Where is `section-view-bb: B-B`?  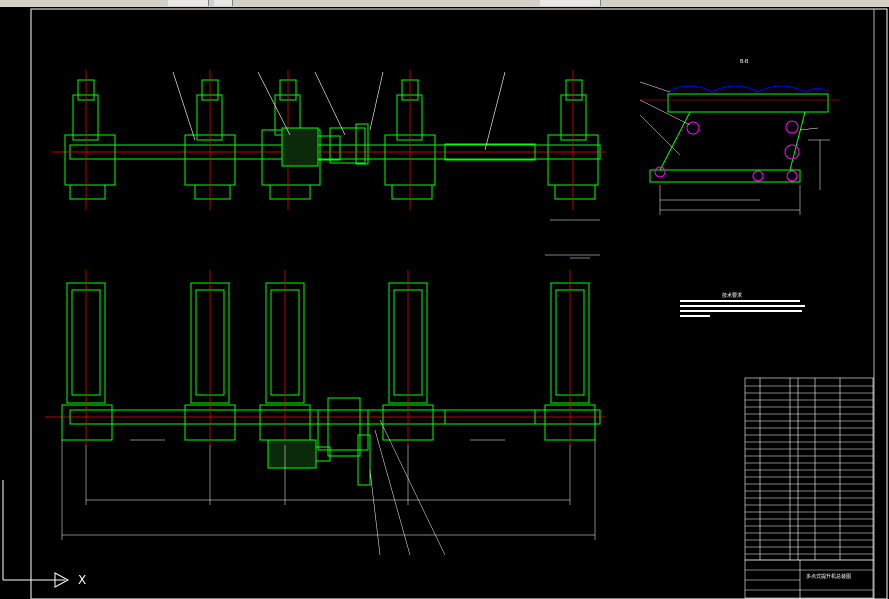
section-view-bb: B-B is located at coordinates (739, 137).